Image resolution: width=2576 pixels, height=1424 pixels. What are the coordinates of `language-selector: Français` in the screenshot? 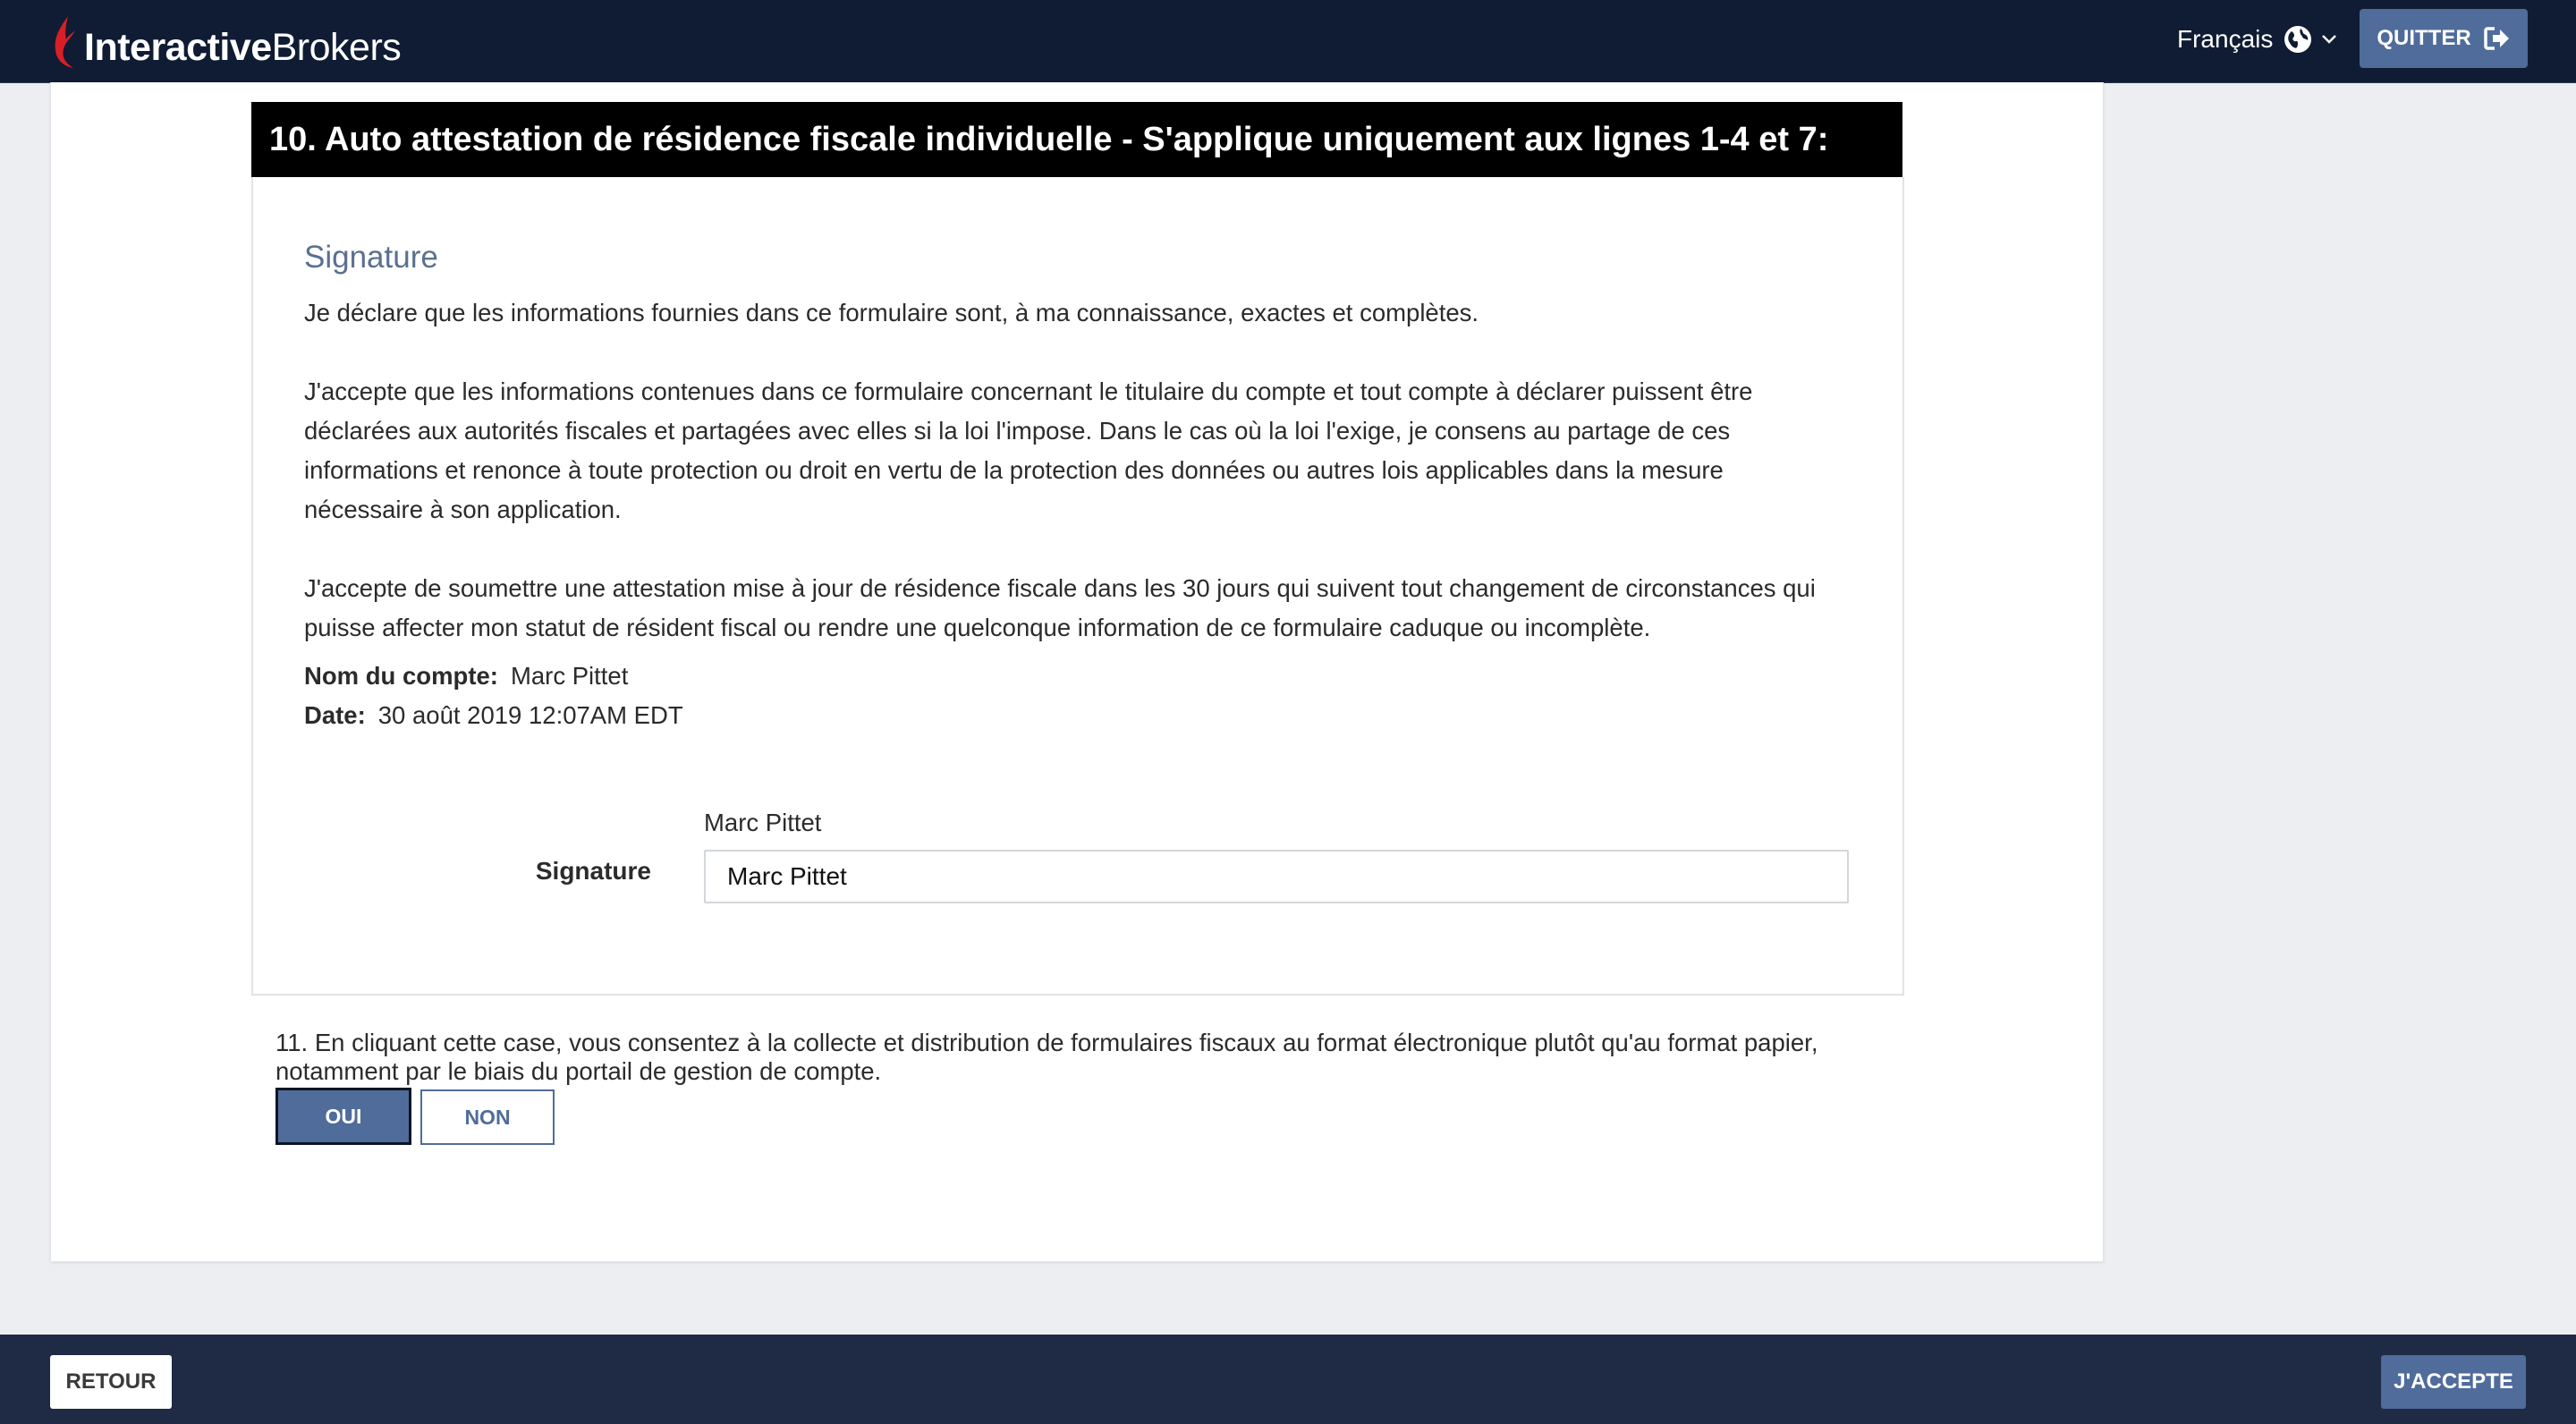 It's located at (2257, 39).